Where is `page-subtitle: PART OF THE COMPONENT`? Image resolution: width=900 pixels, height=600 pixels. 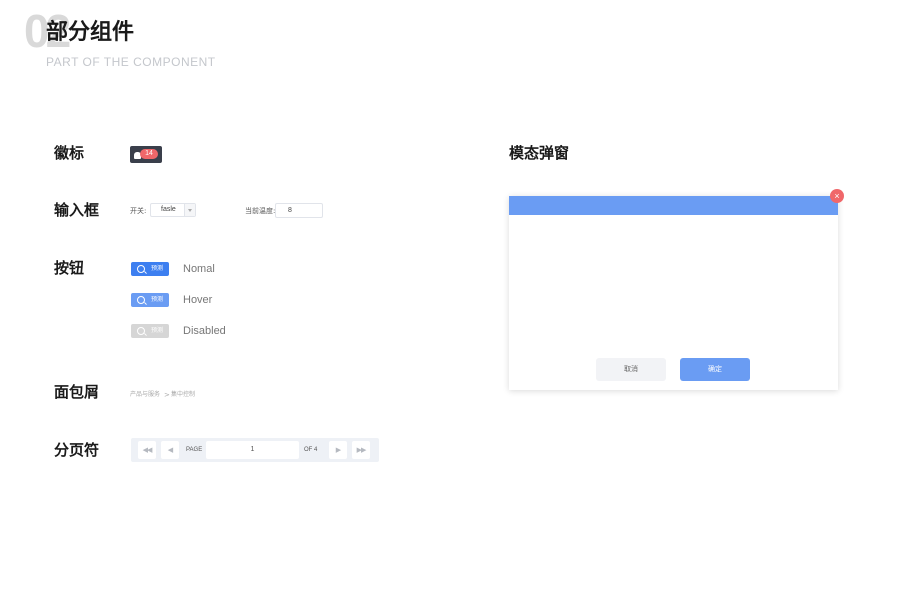 page-subtitle: PART OF THE COMPONENT is located at coordinates (131, 62).